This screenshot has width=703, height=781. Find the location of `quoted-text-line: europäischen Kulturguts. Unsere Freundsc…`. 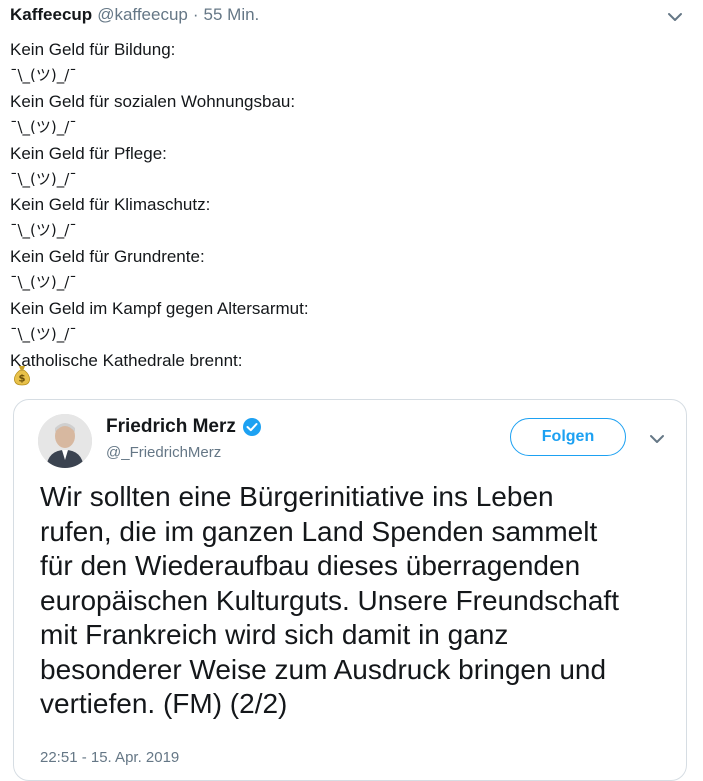

quoted-text-line: europäischen Kulturguts. Unsere Freundsc… is located at coordinates (329, 600).